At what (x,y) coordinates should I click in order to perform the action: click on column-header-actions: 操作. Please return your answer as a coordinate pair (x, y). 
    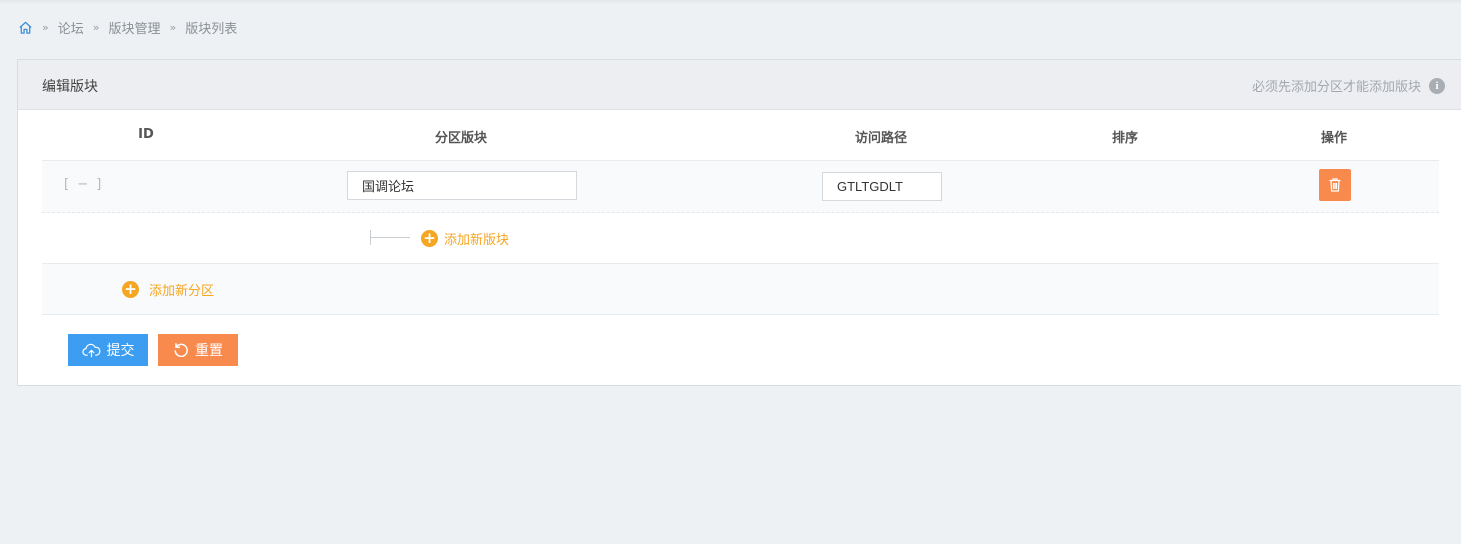
    Looking at the image, I should click on (1334, 138).